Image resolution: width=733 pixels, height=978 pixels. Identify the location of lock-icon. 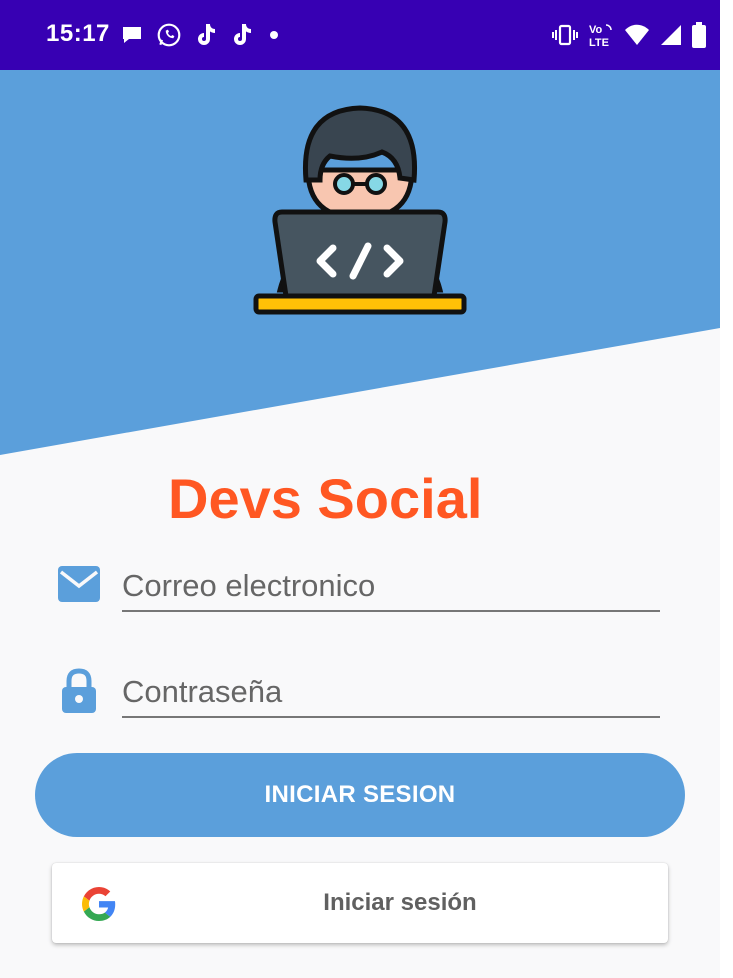
(79, 690).